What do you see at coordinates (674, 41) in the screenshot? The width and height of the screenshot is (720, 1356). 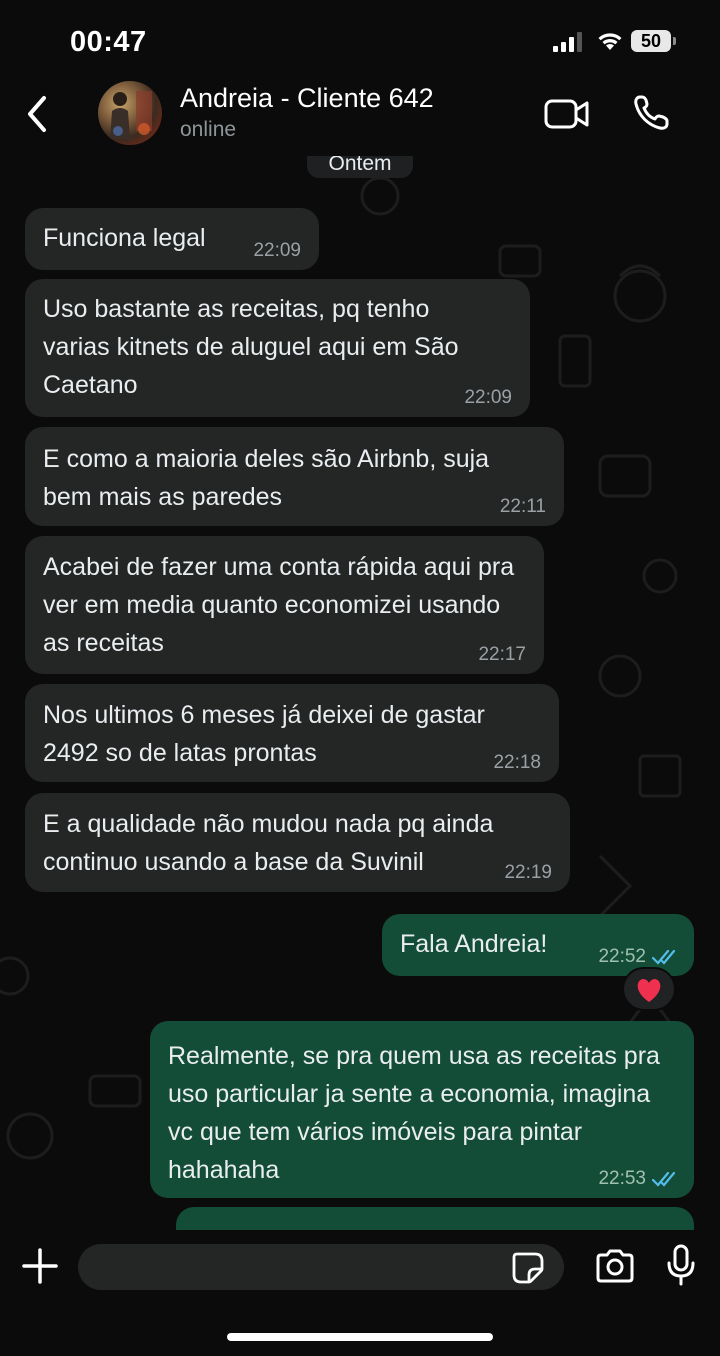 I see `battery-tip` at bounding box center [674, 41].